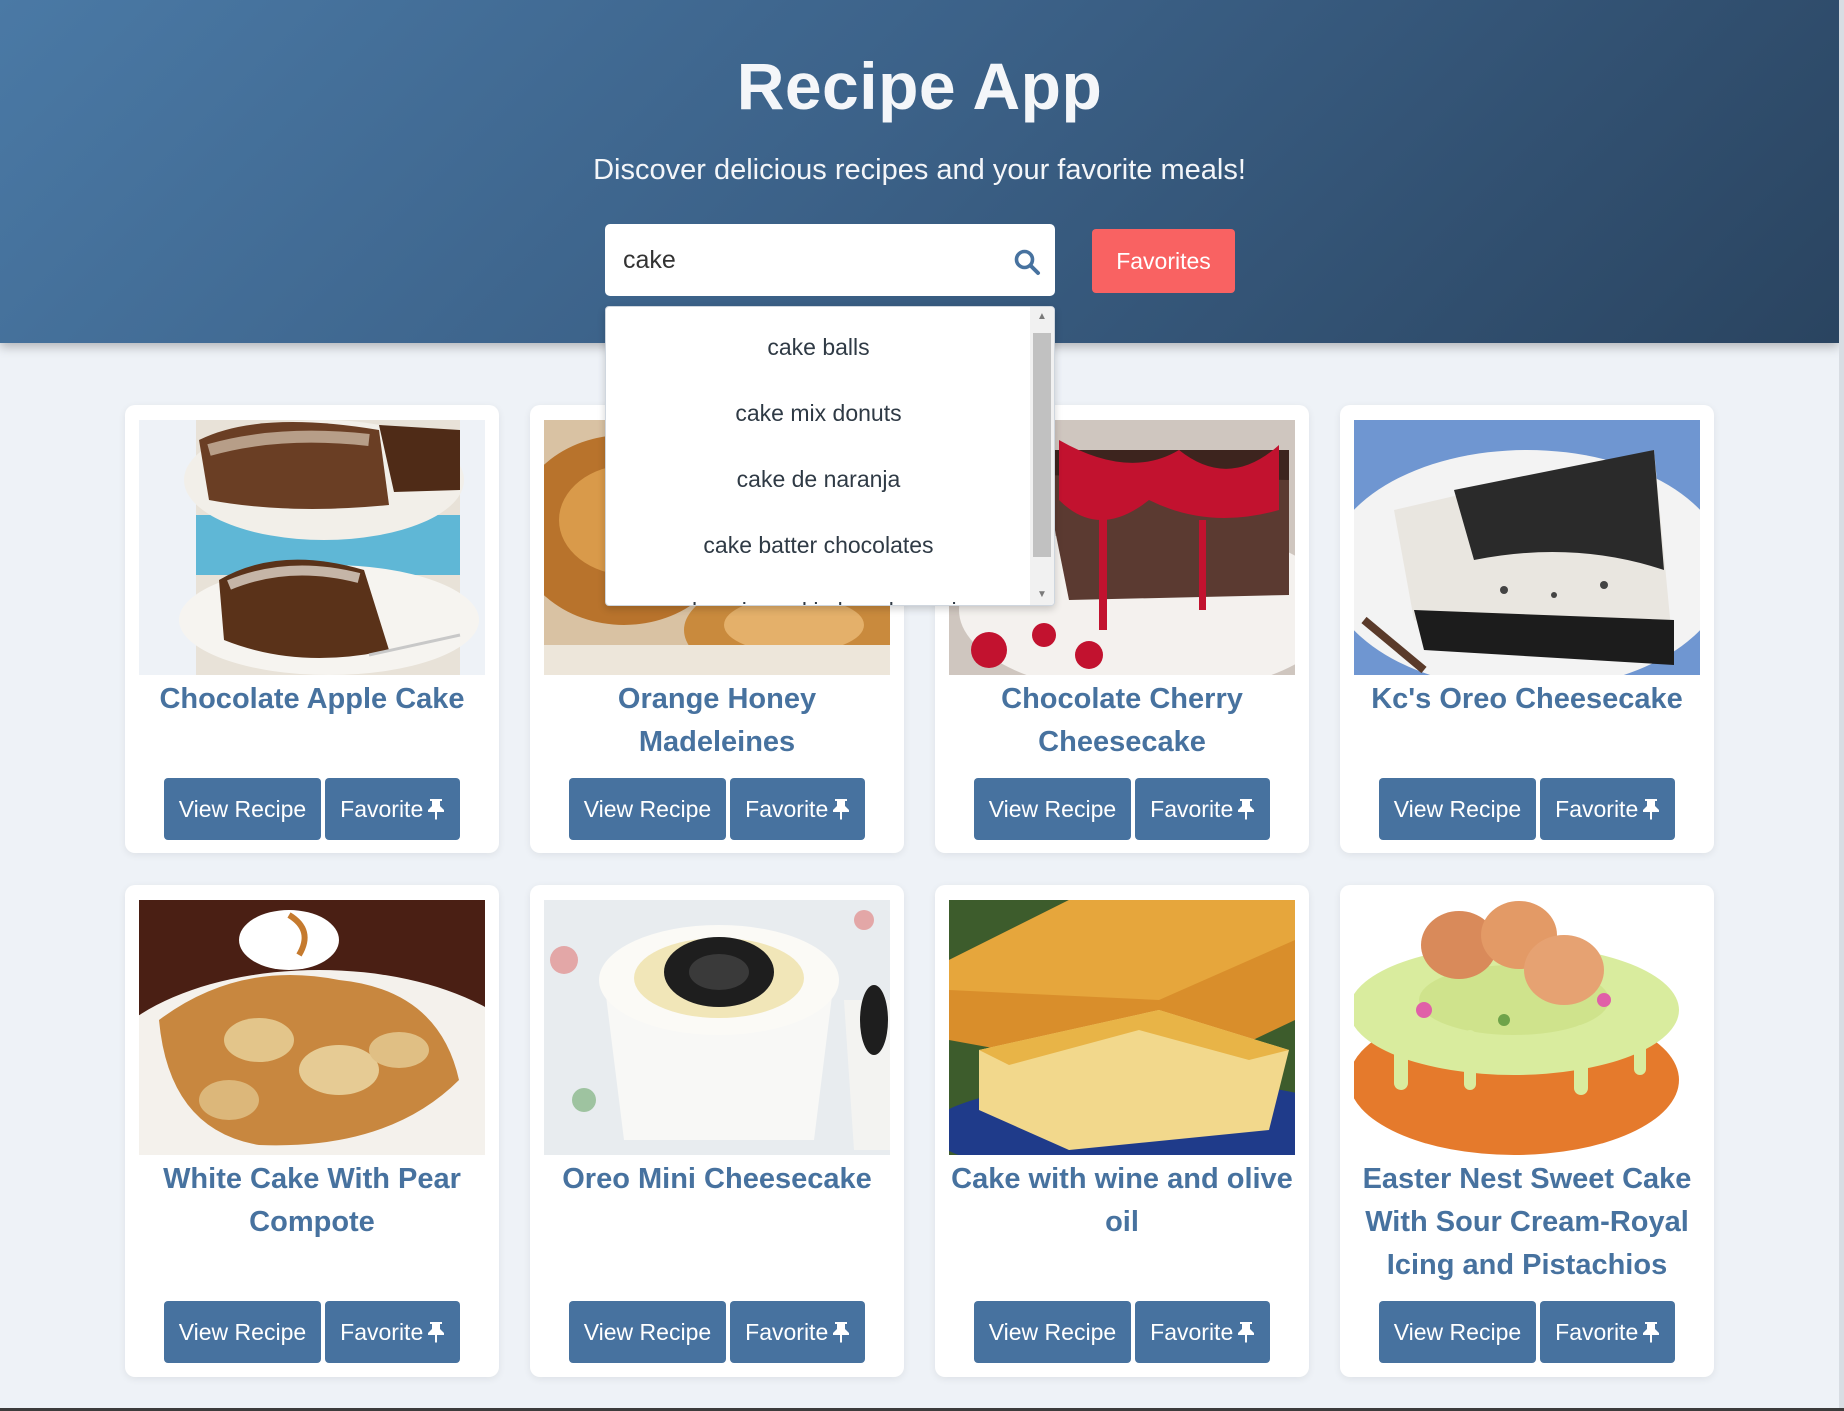  I want to click on scroll-up-arrow-icon: ▲, so click(1042, 317).